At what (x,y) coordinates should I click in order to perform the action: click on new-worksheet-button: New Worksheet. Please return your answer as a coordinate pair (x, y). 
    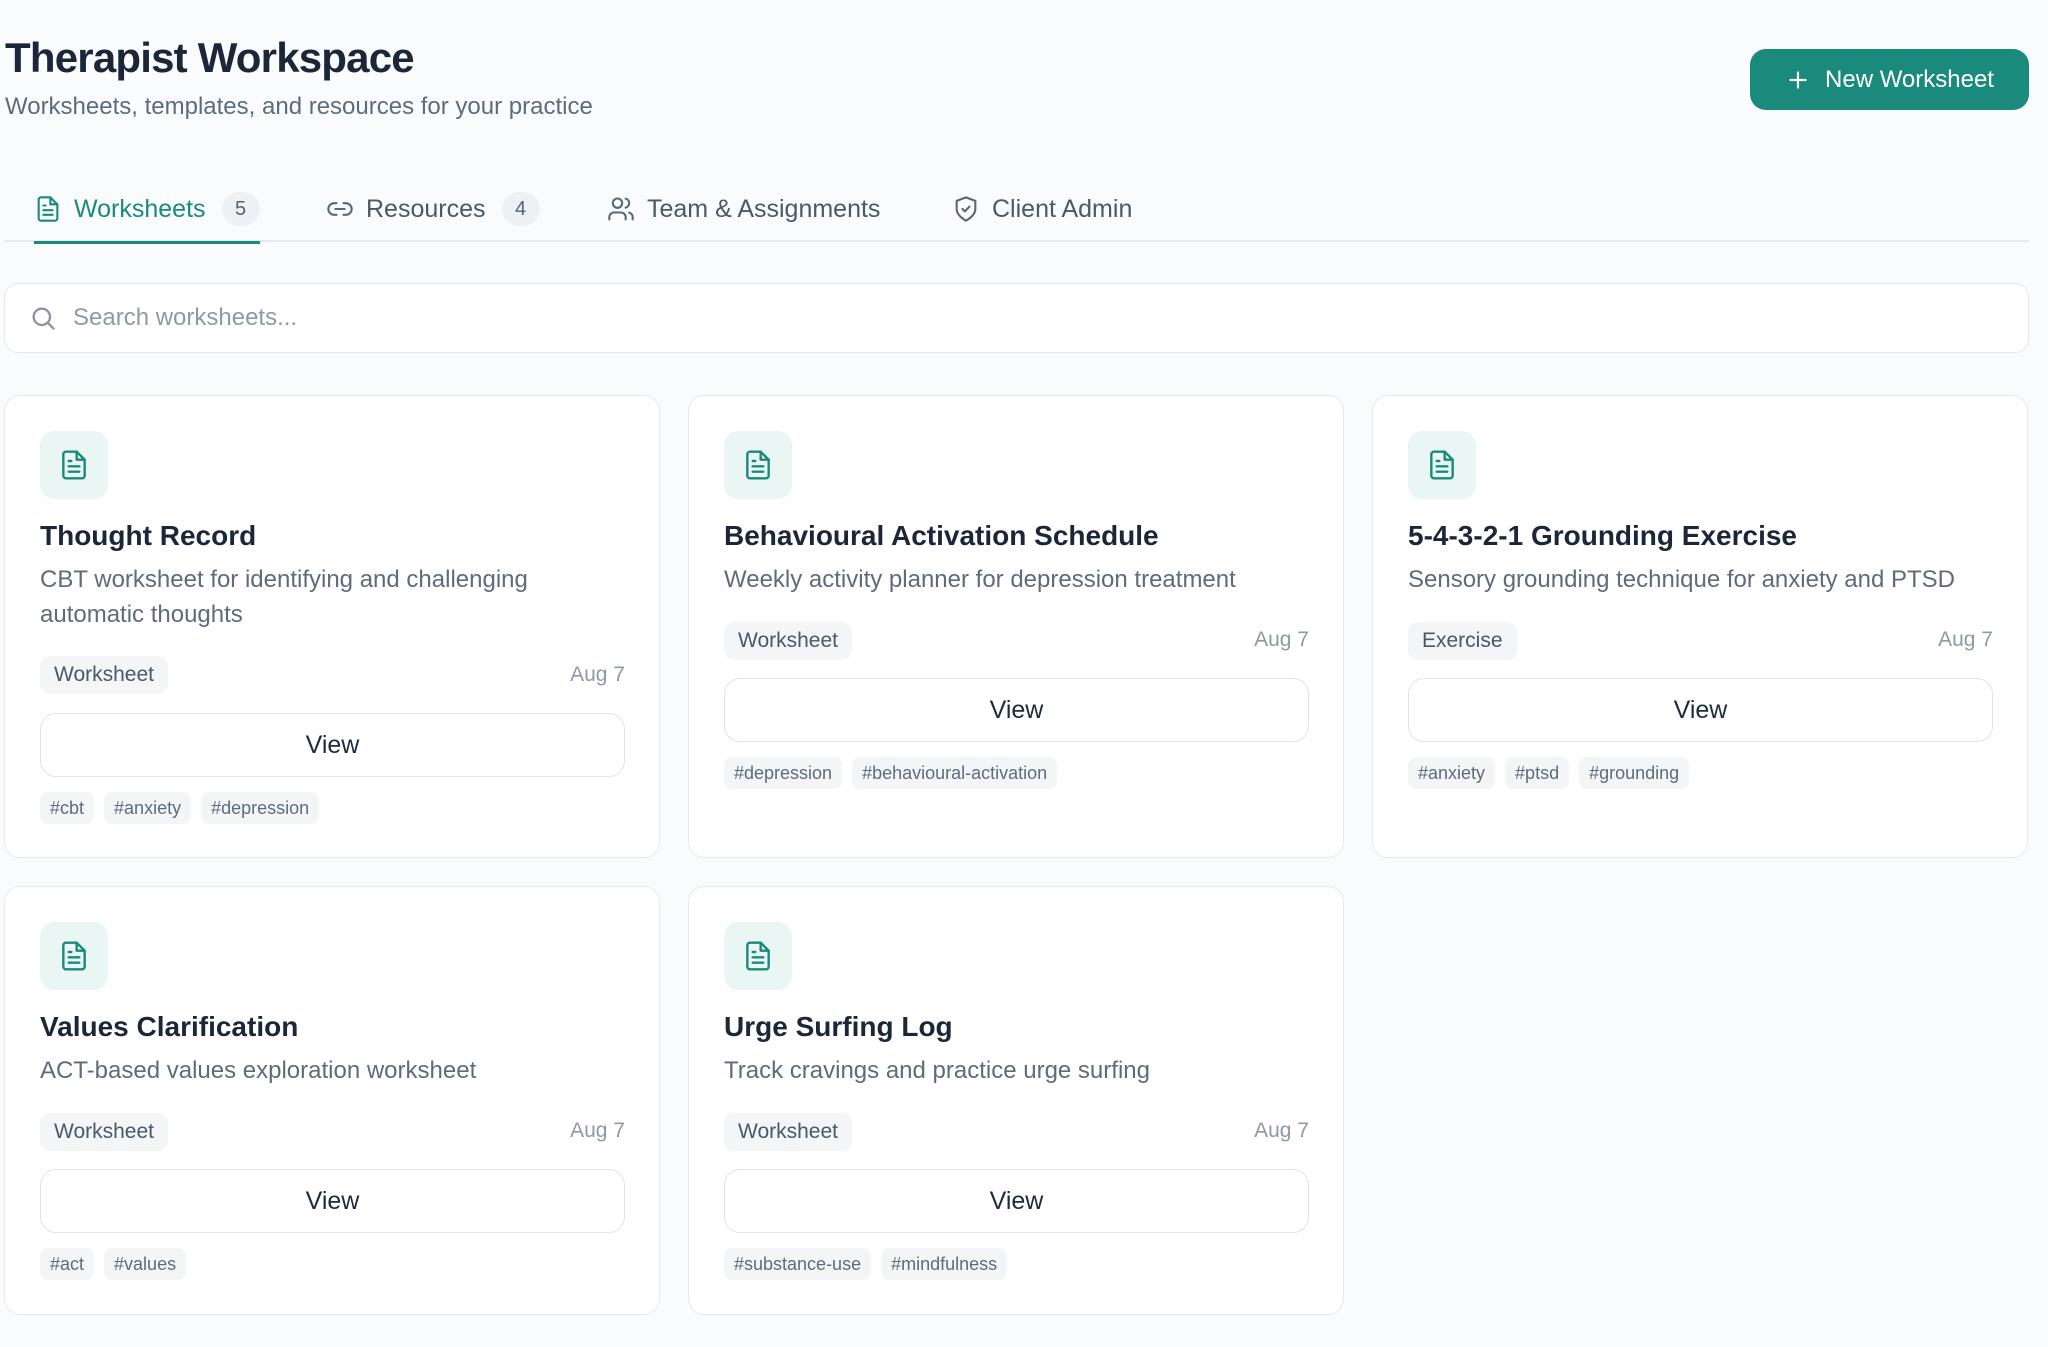
    Looking at the image, I should click on (1889, 79).